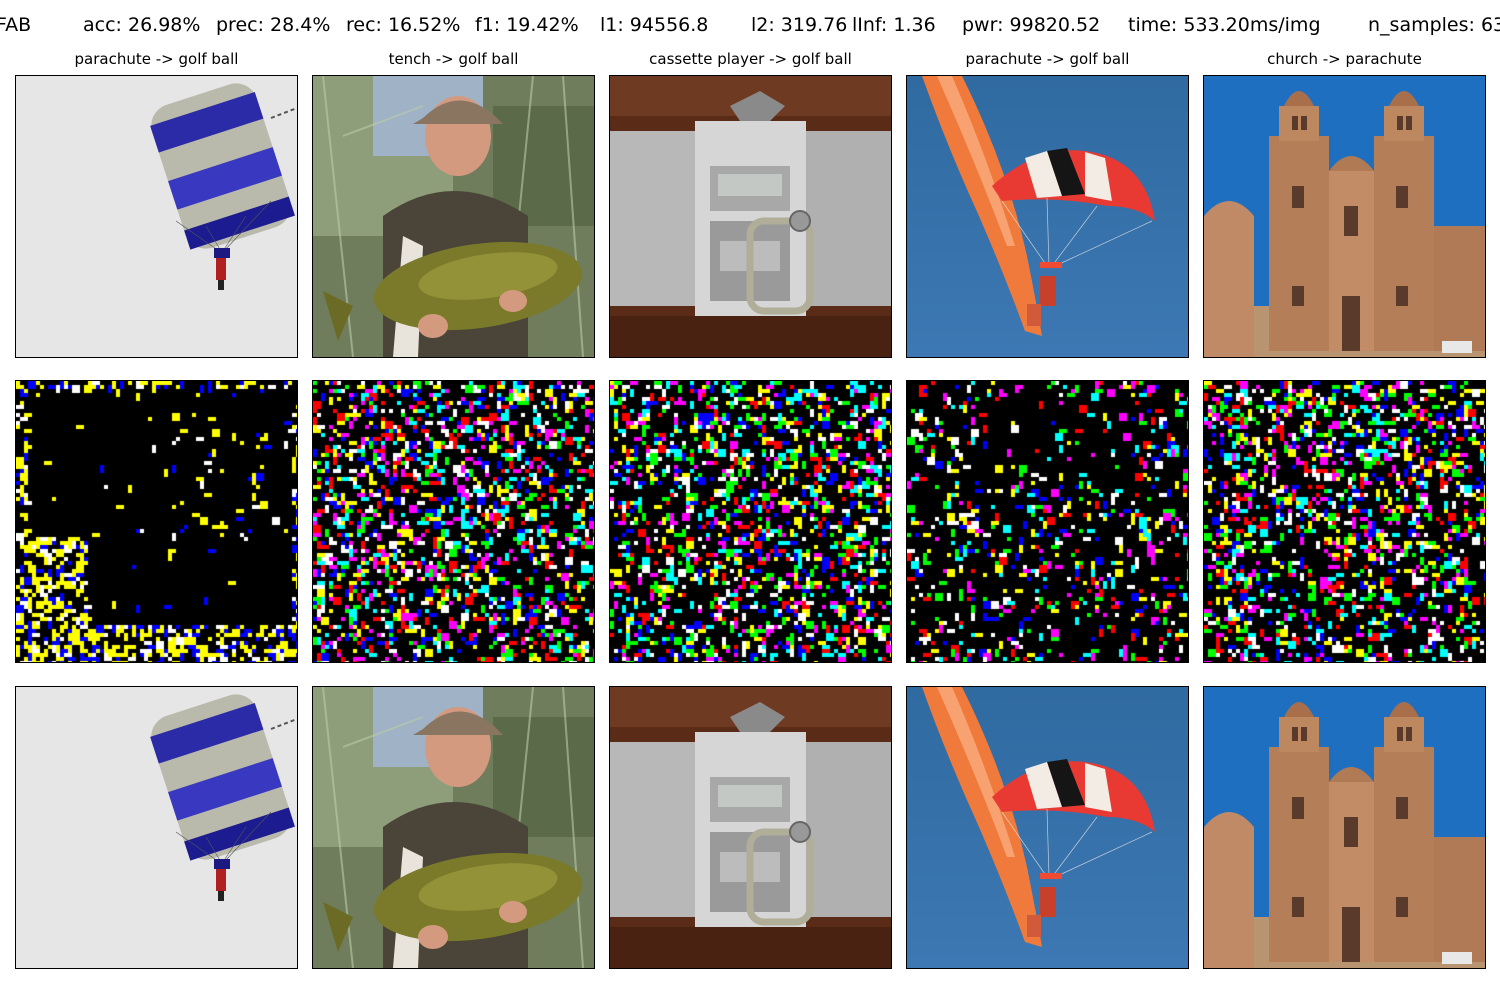 Image resolution: width=1500 pixels, height=1000 pixels. Describe the element at coordinates (799, 25) in the screenshot. I see `l2-metric: l2: 319.76` at that location.